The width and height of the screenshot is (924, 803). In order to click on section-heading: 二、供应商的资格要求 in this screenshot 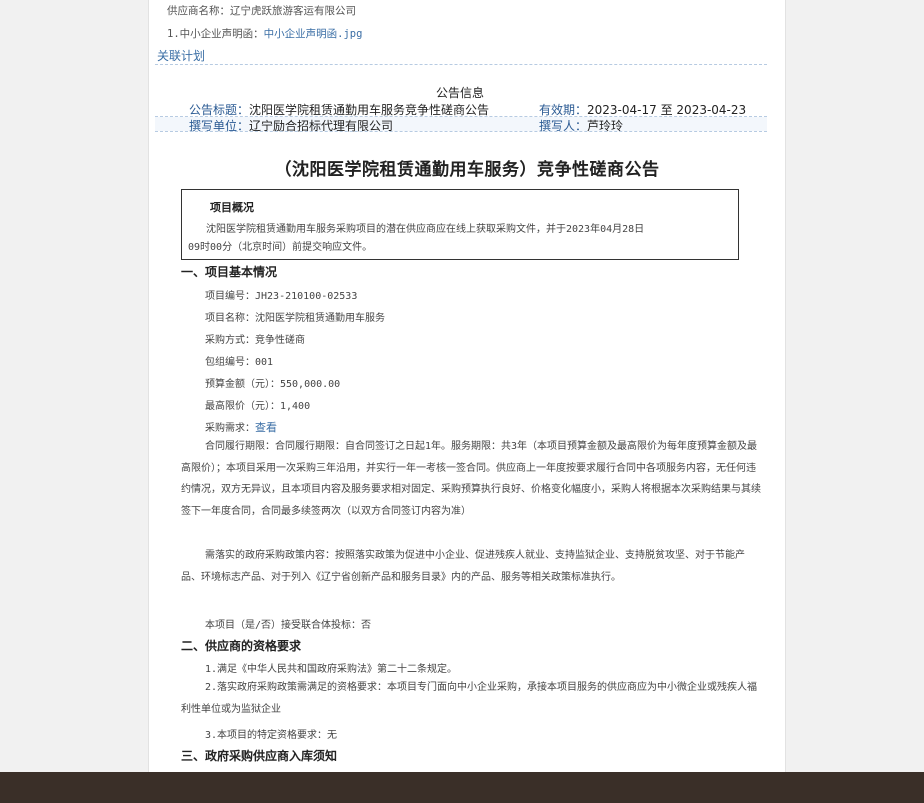, I will do `click(241, 646)`.